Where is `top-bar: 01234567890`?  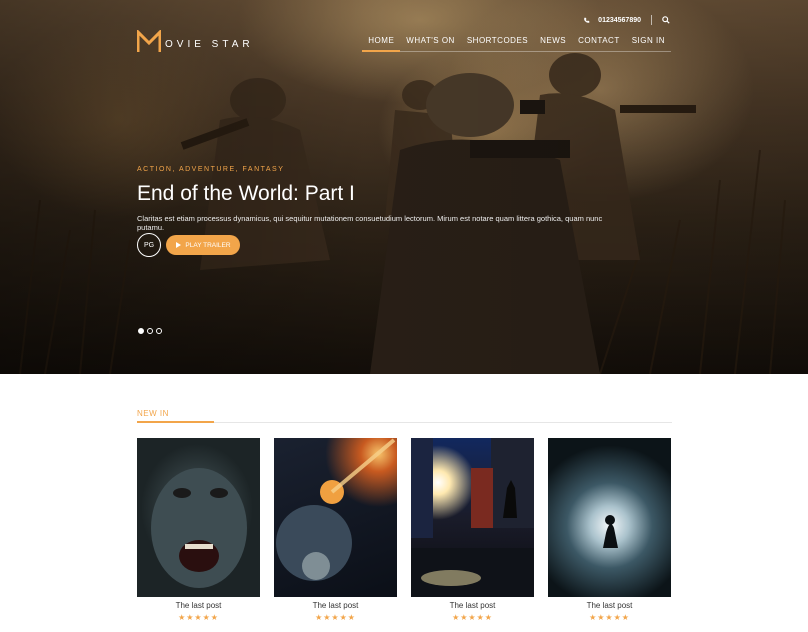 top-bar: 01234567890 is located at coordinates (626, 20).